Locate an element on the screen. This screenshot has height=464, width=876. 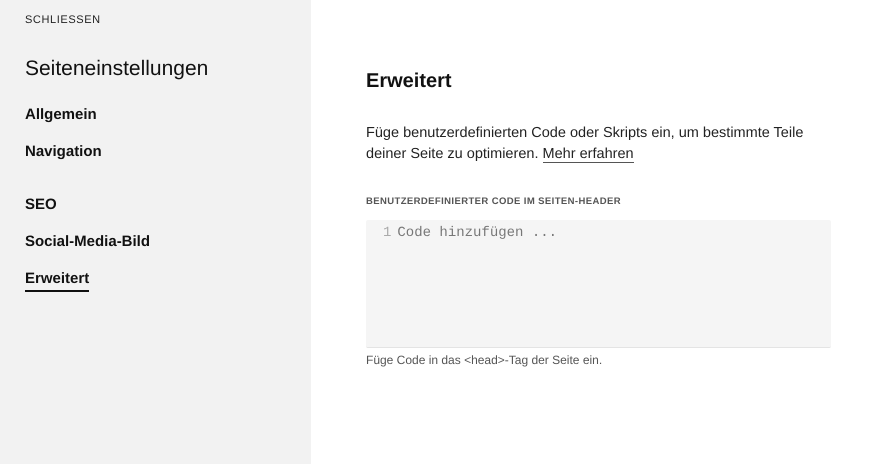
close-button: SCHLIESSEN is located at coordinates (63, 20).